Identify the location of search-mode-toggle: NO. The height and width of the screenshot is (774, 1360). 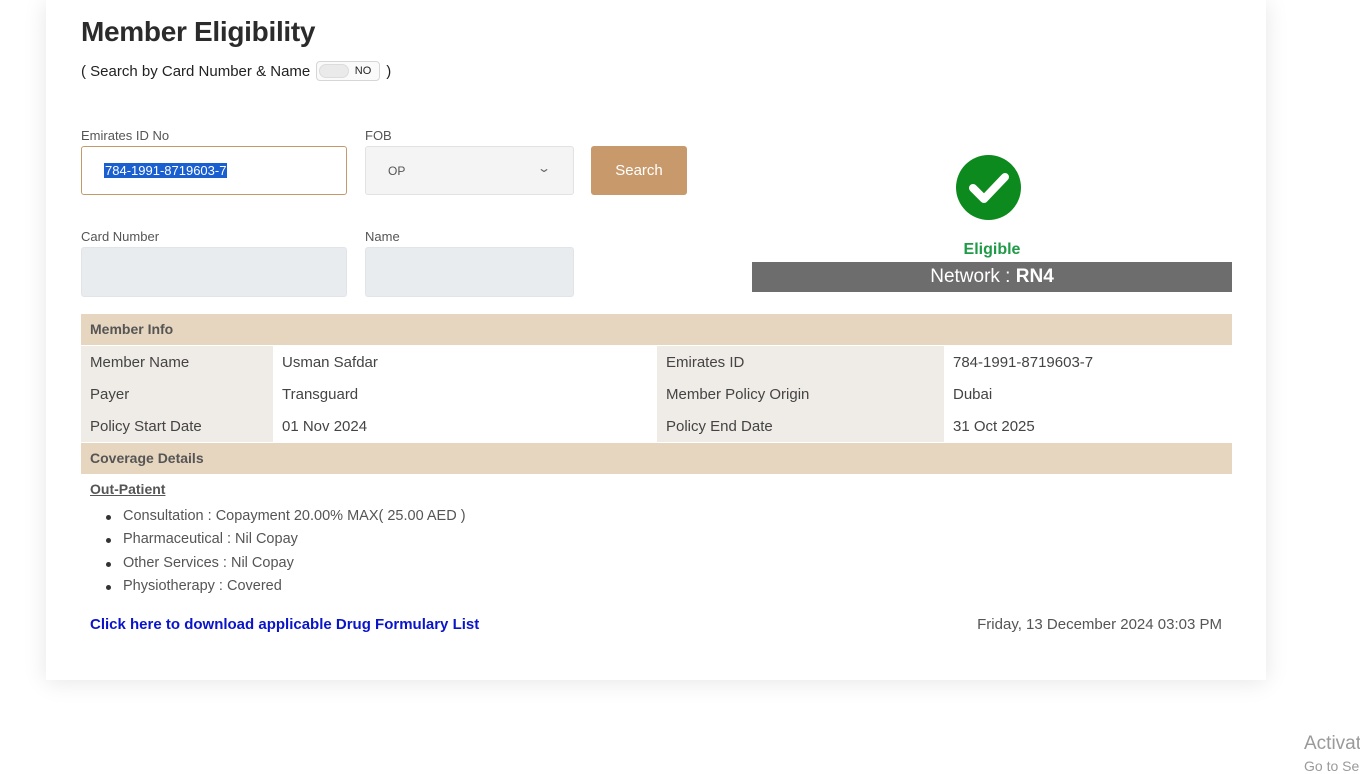
(348, 71).